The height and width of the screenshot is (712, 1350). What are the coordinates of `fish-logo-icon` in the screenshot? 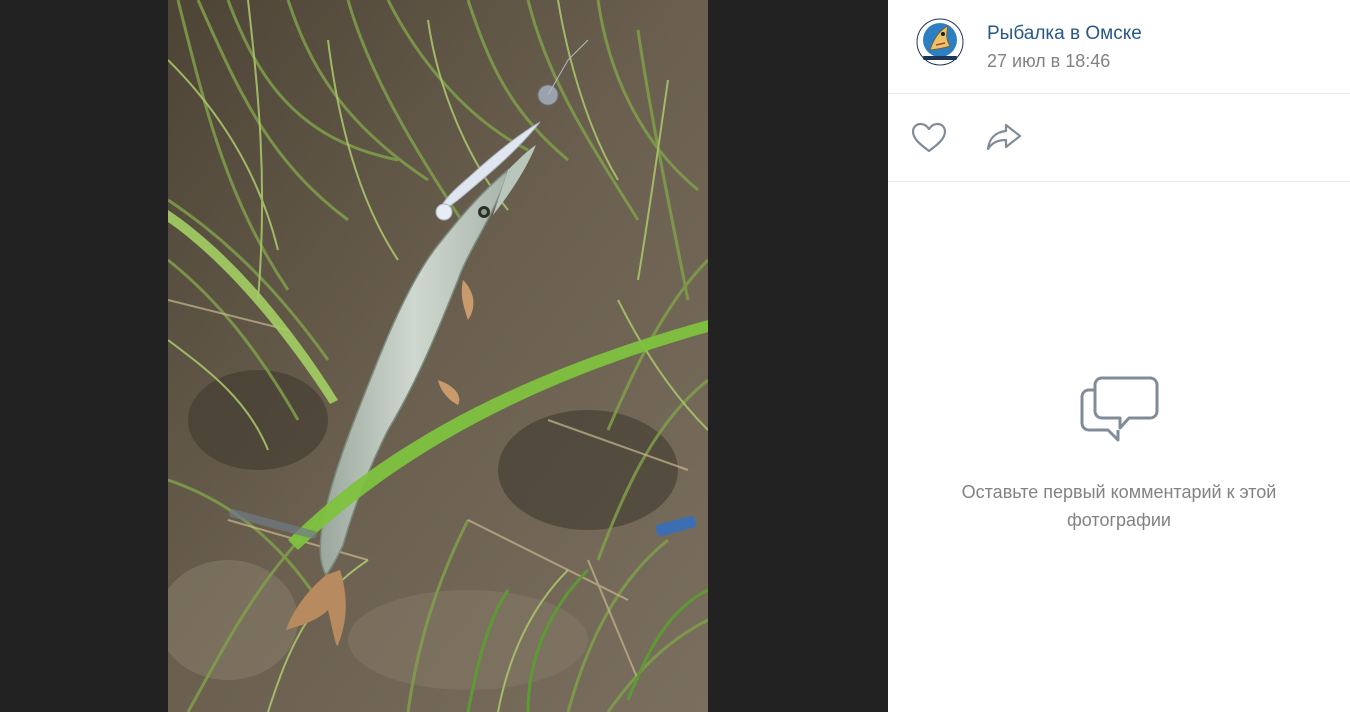 It's located at (940, 42).